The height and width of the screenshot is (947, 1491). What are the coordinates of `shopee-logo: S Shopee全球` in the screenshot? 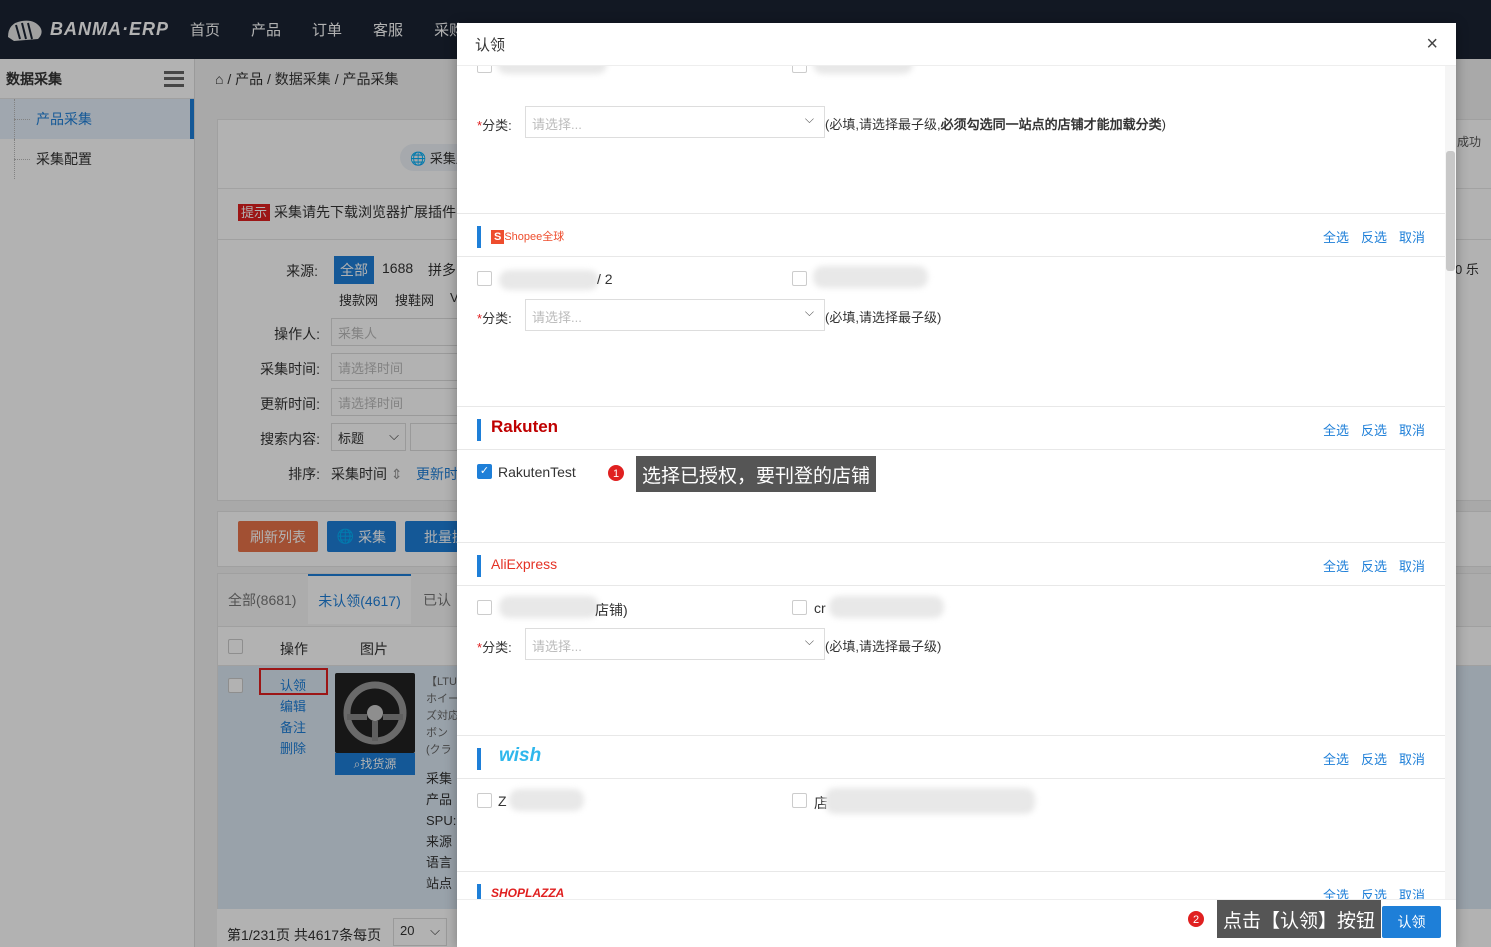 It's located at (527, 236).